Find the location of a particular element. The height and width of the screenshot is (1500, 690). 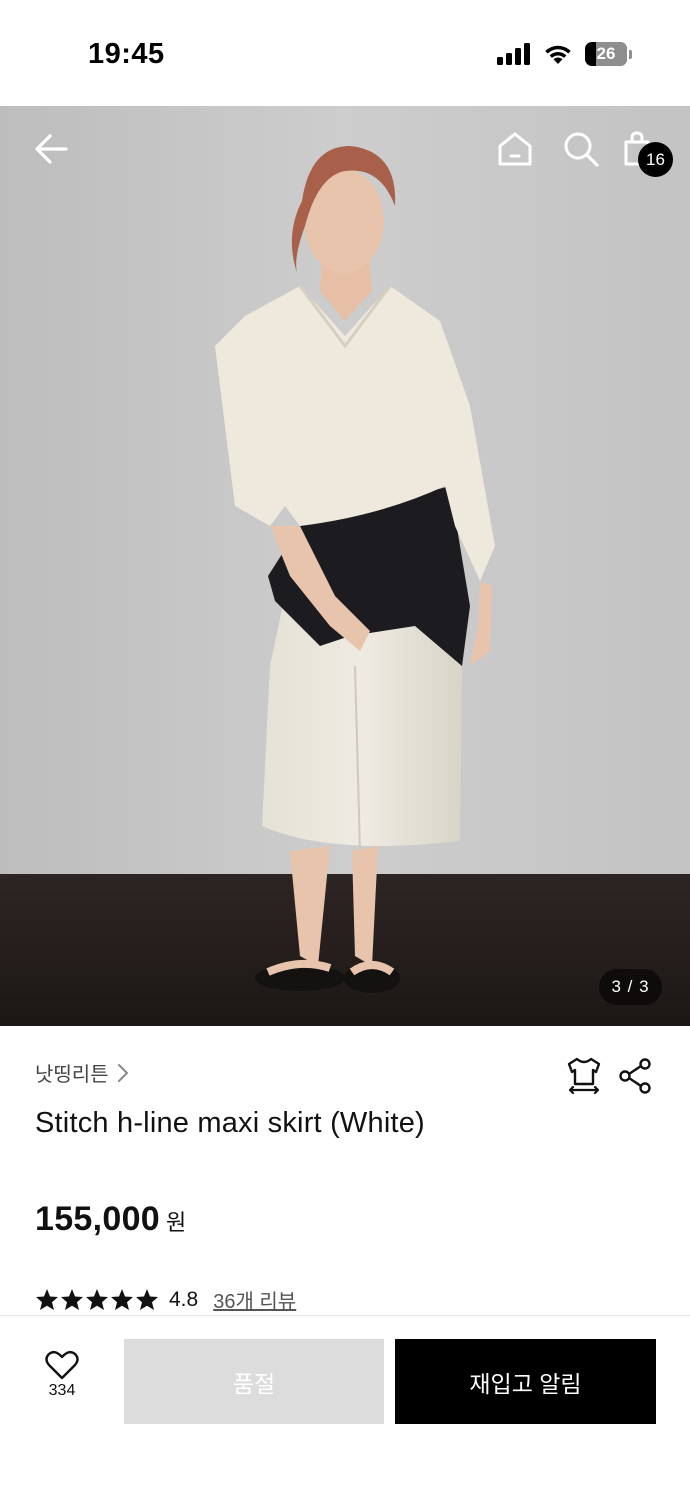

share-button is located at coordinates (635, 1078).